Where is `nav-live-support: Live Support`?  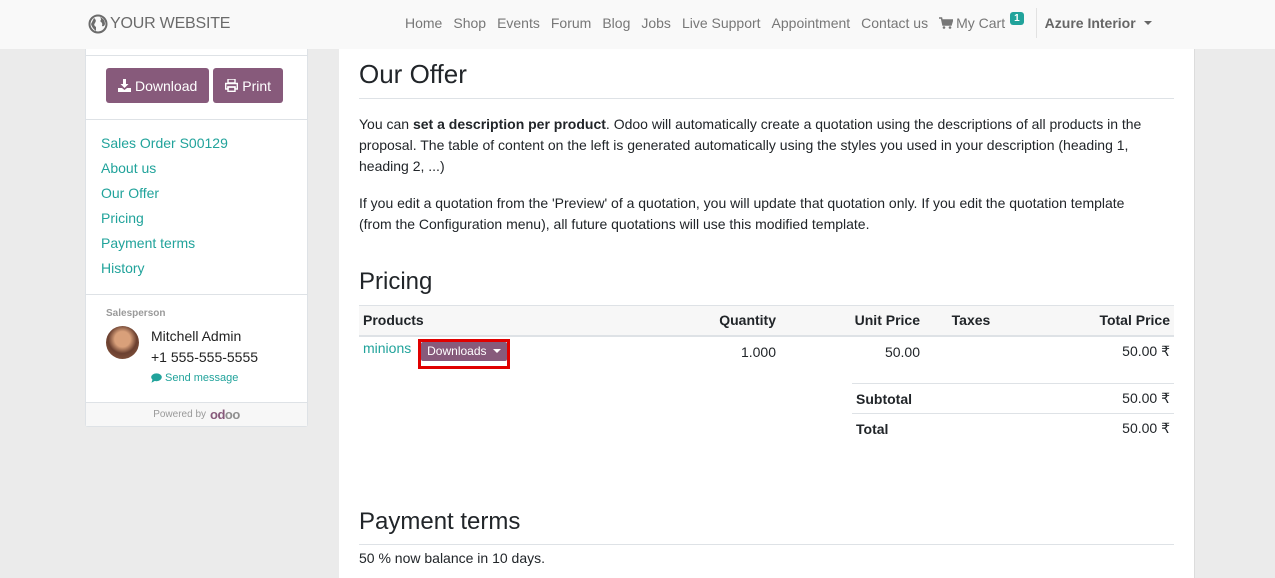
nav-live-support: Live Support is located at coordinates (721, 23).